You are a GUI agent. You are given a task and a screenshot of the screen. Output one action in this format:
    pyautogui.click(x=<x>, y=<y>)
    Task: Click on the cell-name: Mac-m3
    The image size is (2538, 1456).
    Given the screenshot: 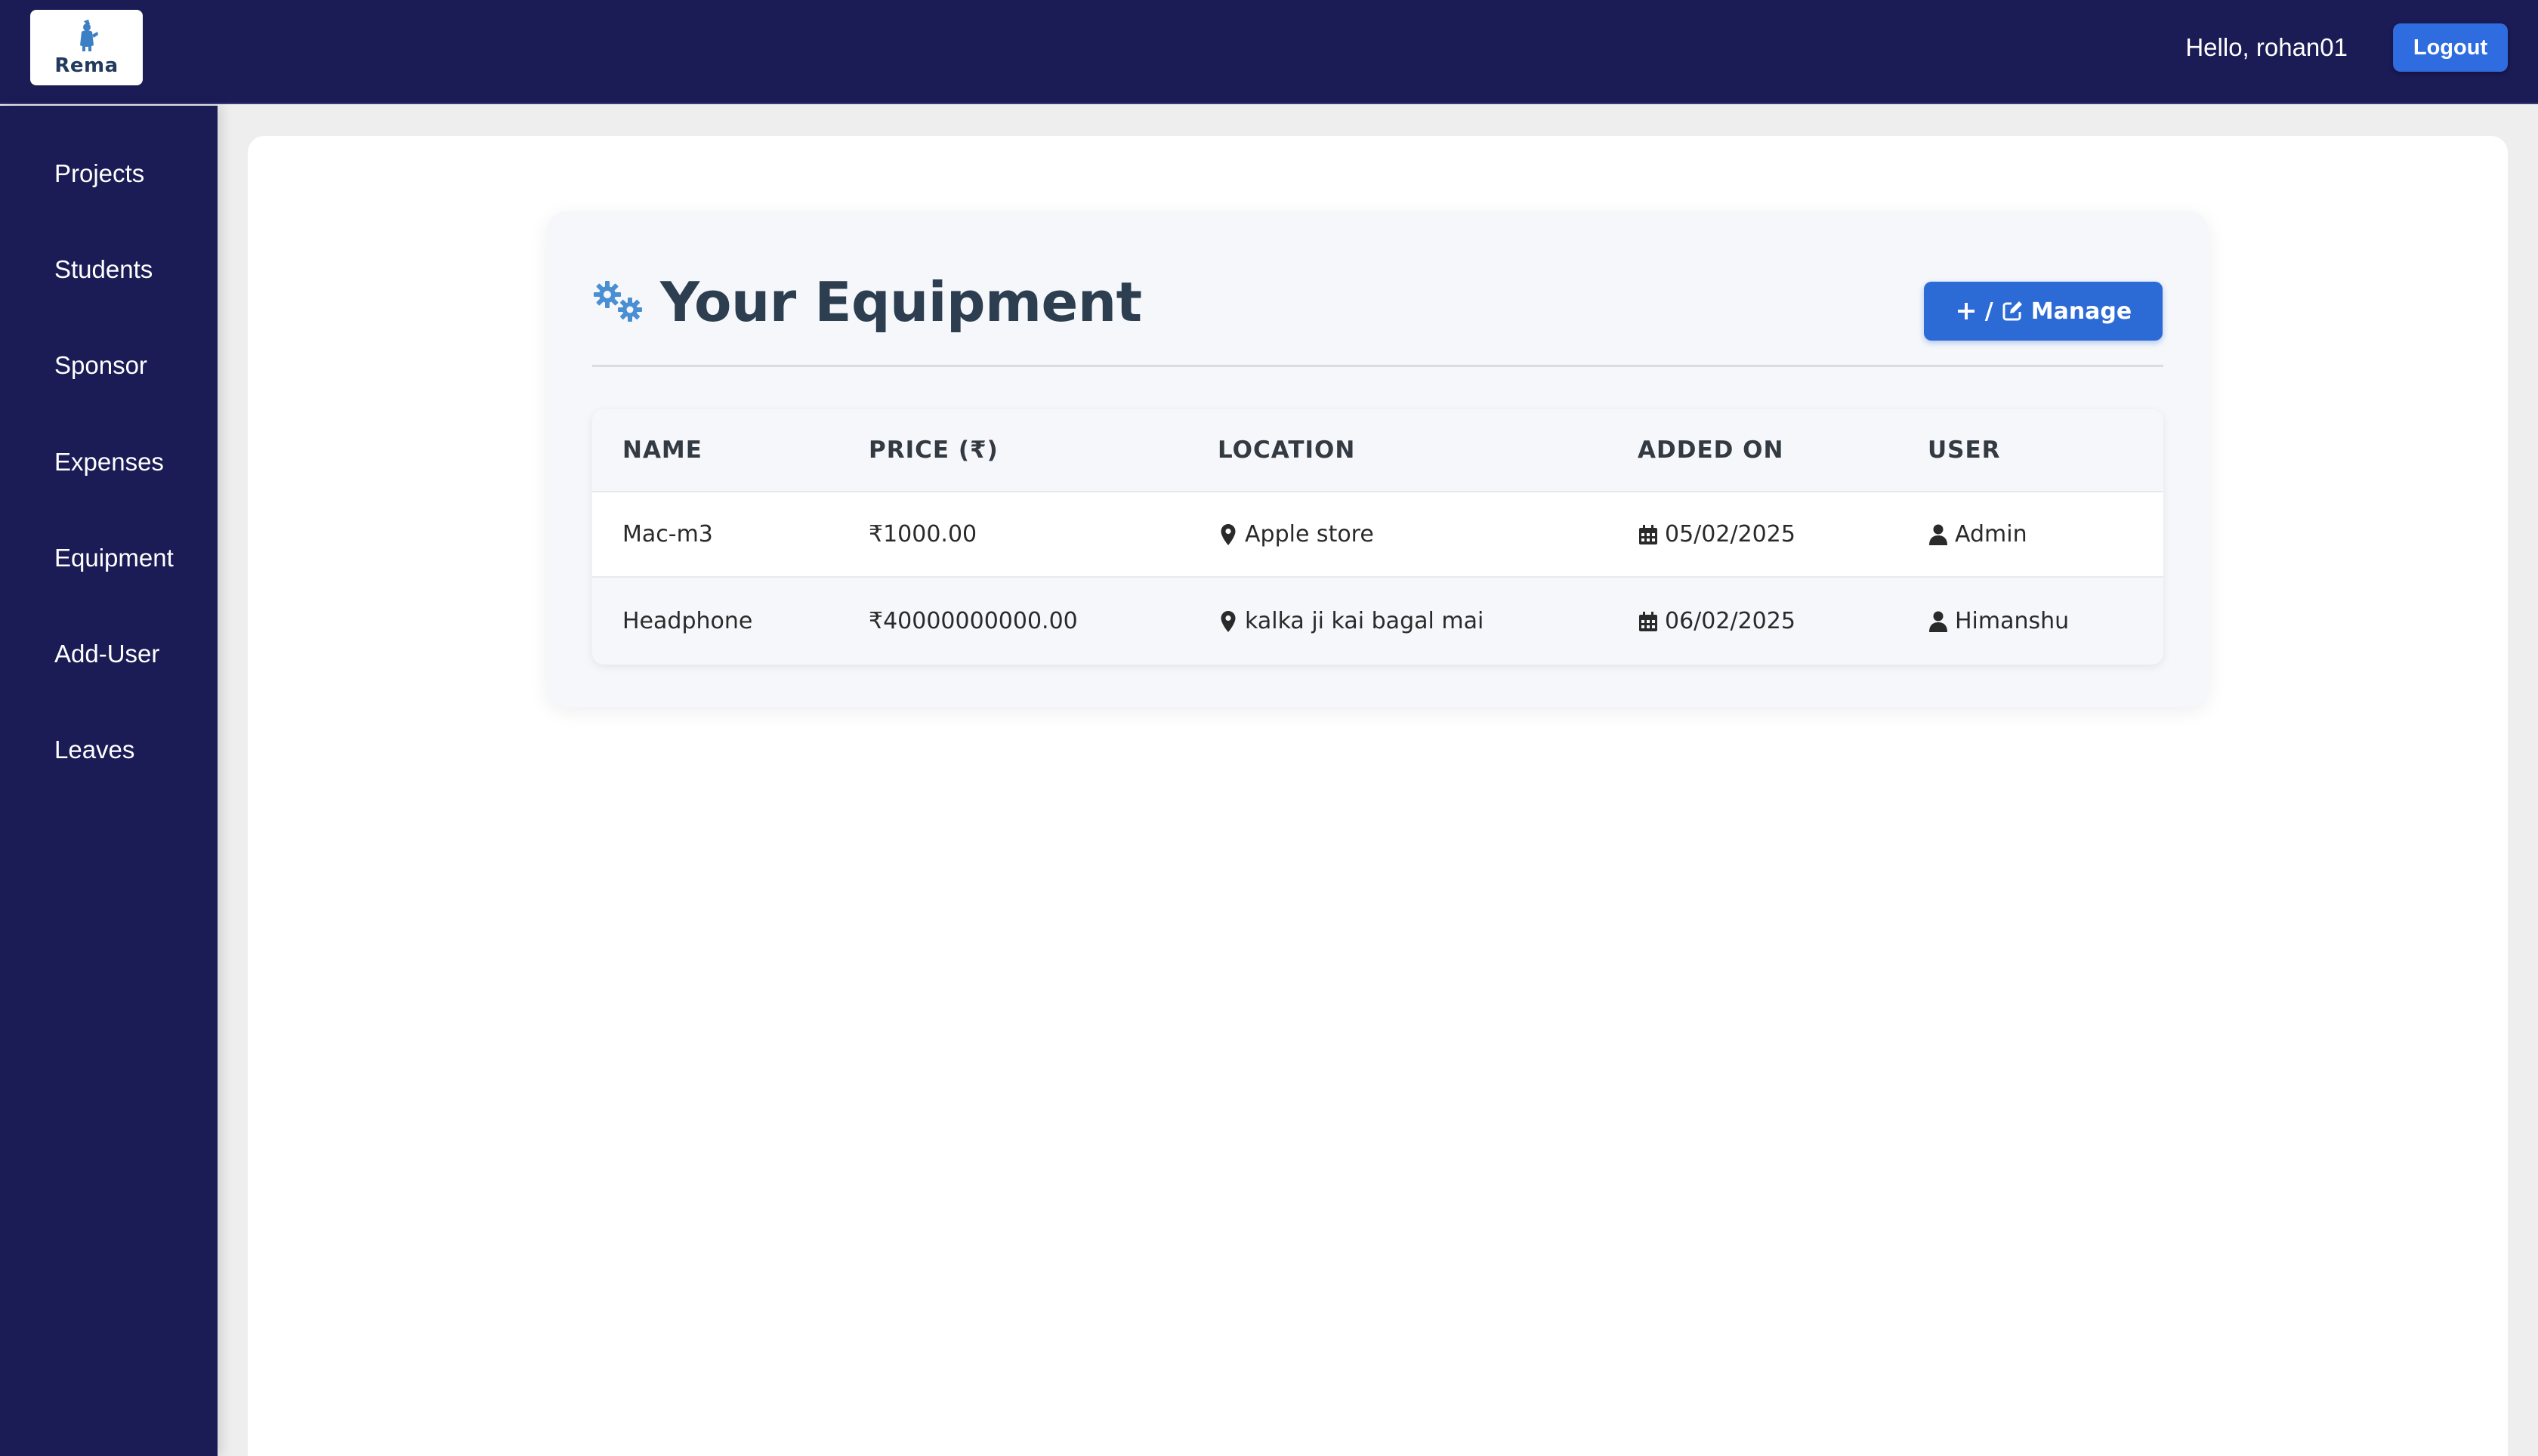 What is the action you would take?
    pyautogui.click(x=667, y=534)
    